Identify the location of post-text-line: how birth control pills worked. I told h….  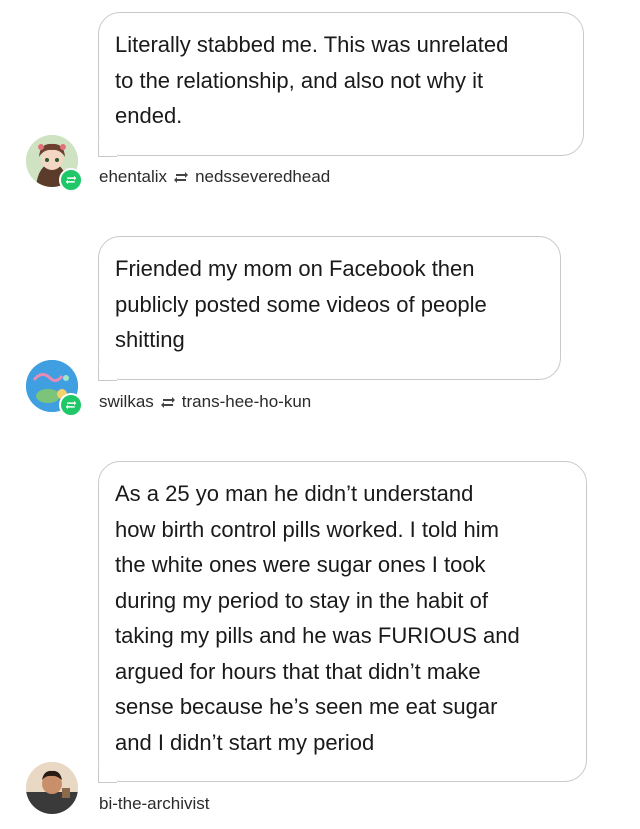
(307, 529).